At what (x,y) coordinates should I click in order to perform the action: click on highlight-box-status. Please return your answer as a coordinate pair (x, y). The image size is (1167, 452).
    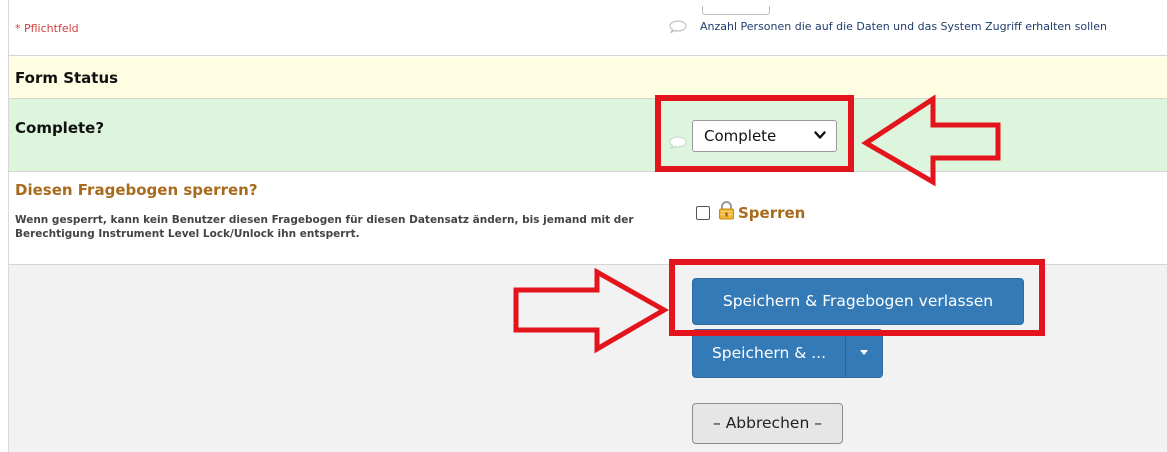
    Looking at the image, I should click on (754, 133).